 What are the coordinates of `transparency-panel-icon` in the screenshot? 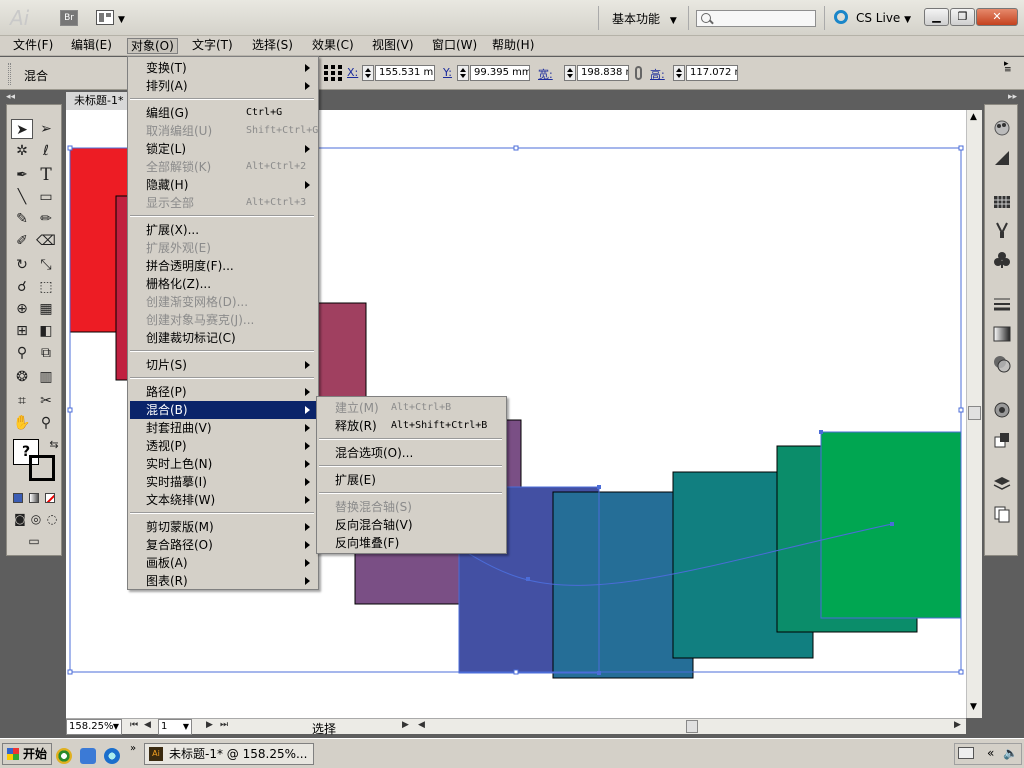 It's located at (1002, 364).